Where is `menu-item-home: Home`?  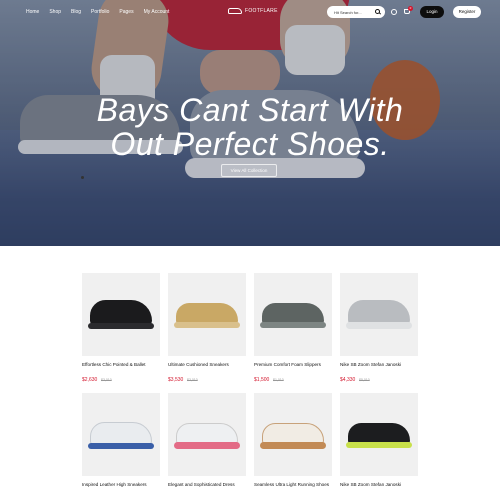
menu-item-home: Home is located at coordinates (32, 12).